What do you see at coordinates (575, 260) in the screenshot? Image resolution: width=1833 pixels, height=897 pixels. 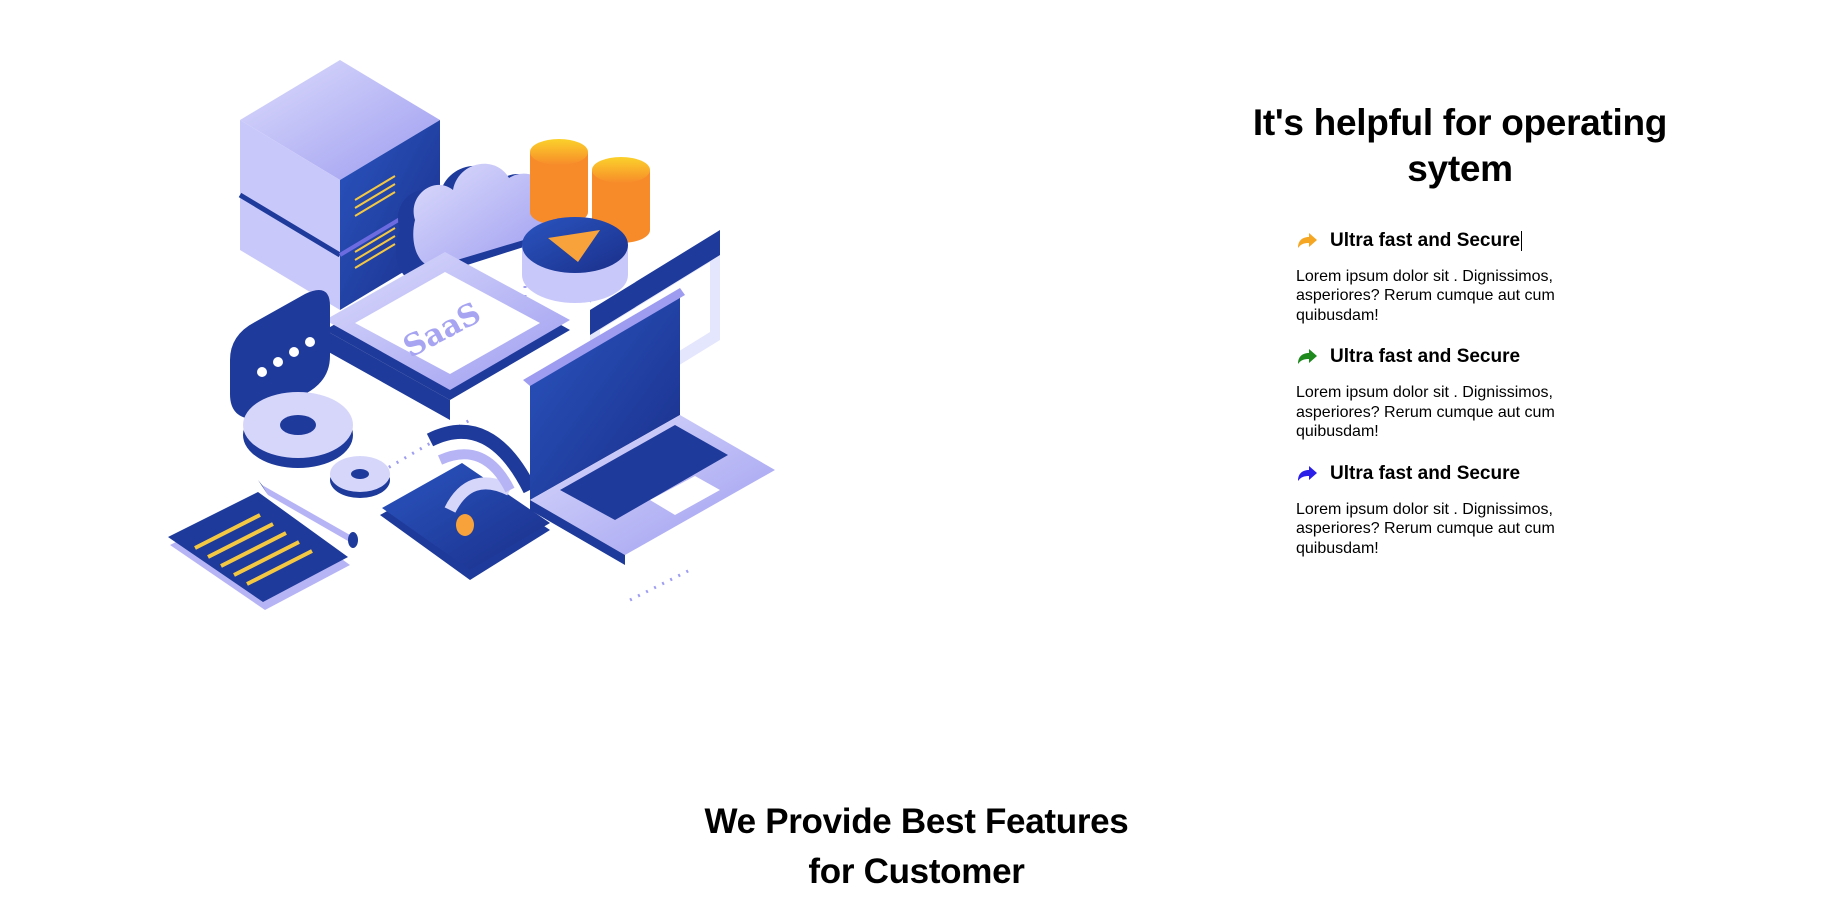 I see `play-button-icon` at bounding box center [575, 260].